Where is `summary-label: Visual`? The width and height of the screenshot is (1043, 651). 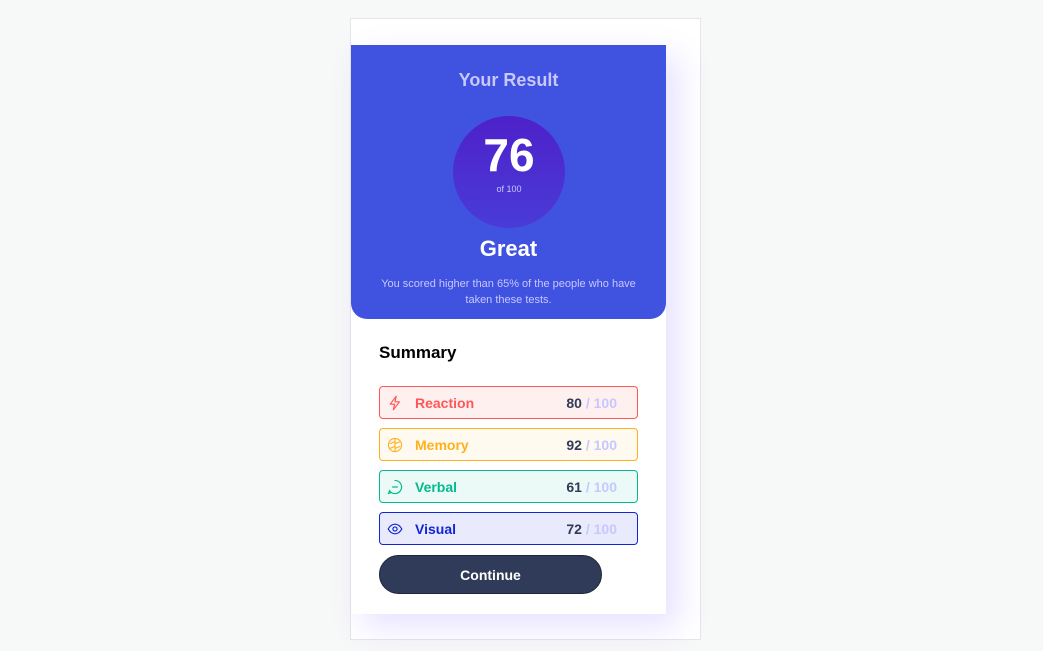 summary-label: Visual is located at coordinates (435, 529).